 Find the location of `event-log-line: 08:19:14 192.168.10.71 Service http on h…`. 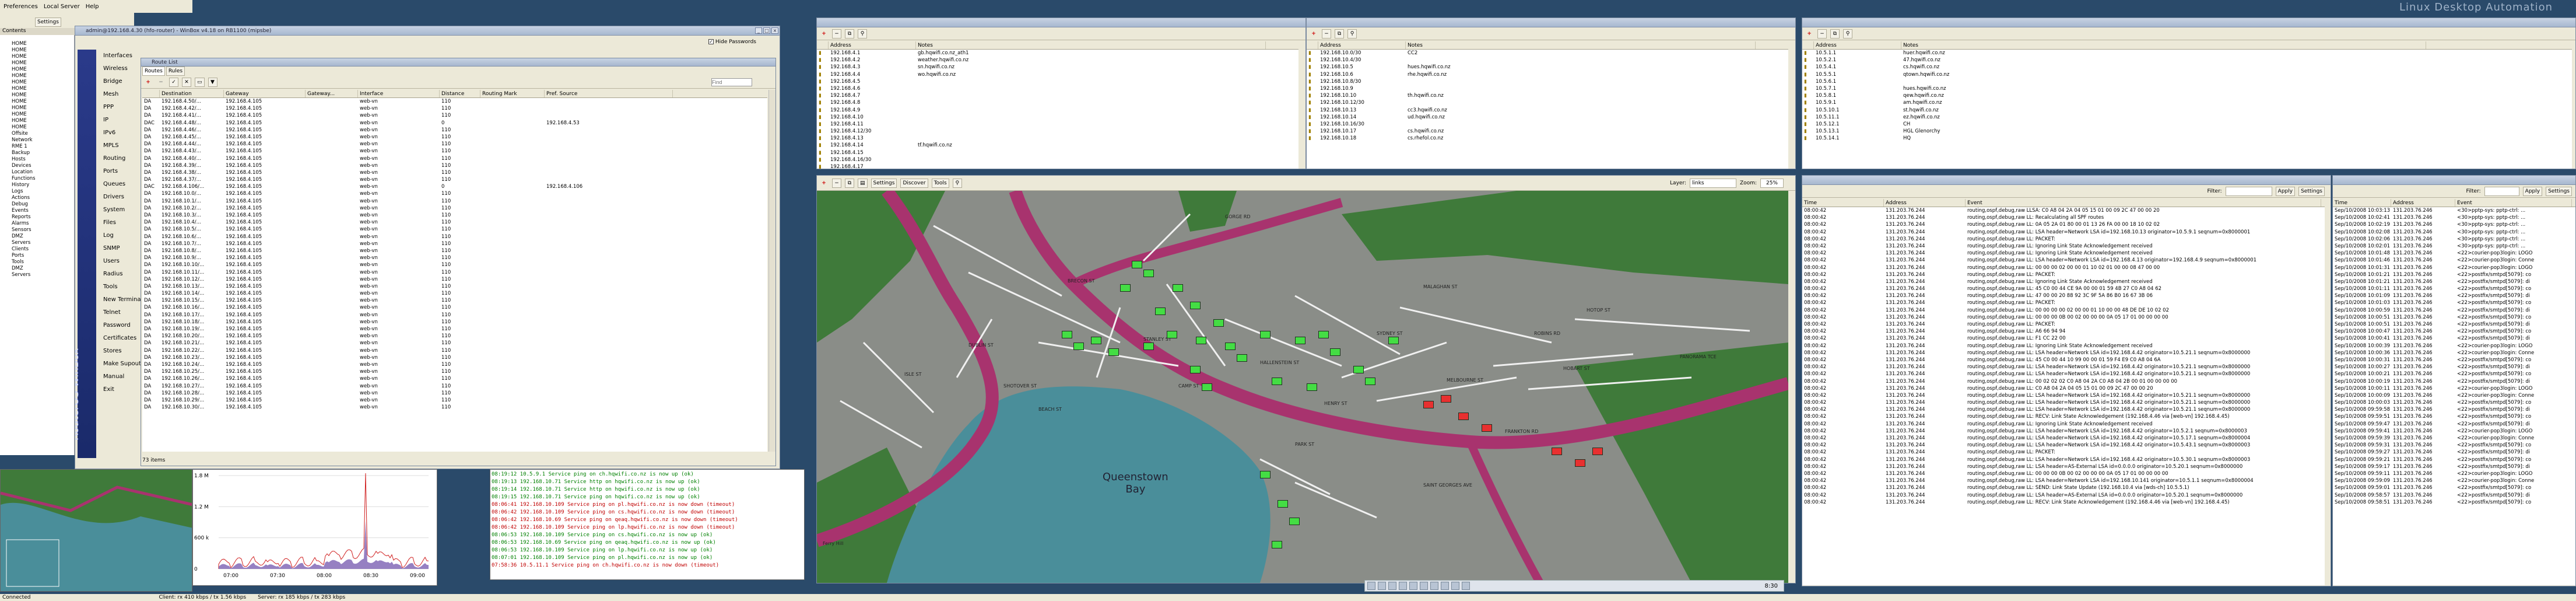

event-log-line: 08:19:14 192.168.10.71 Service http on h… is located at coordinates (647, 490).